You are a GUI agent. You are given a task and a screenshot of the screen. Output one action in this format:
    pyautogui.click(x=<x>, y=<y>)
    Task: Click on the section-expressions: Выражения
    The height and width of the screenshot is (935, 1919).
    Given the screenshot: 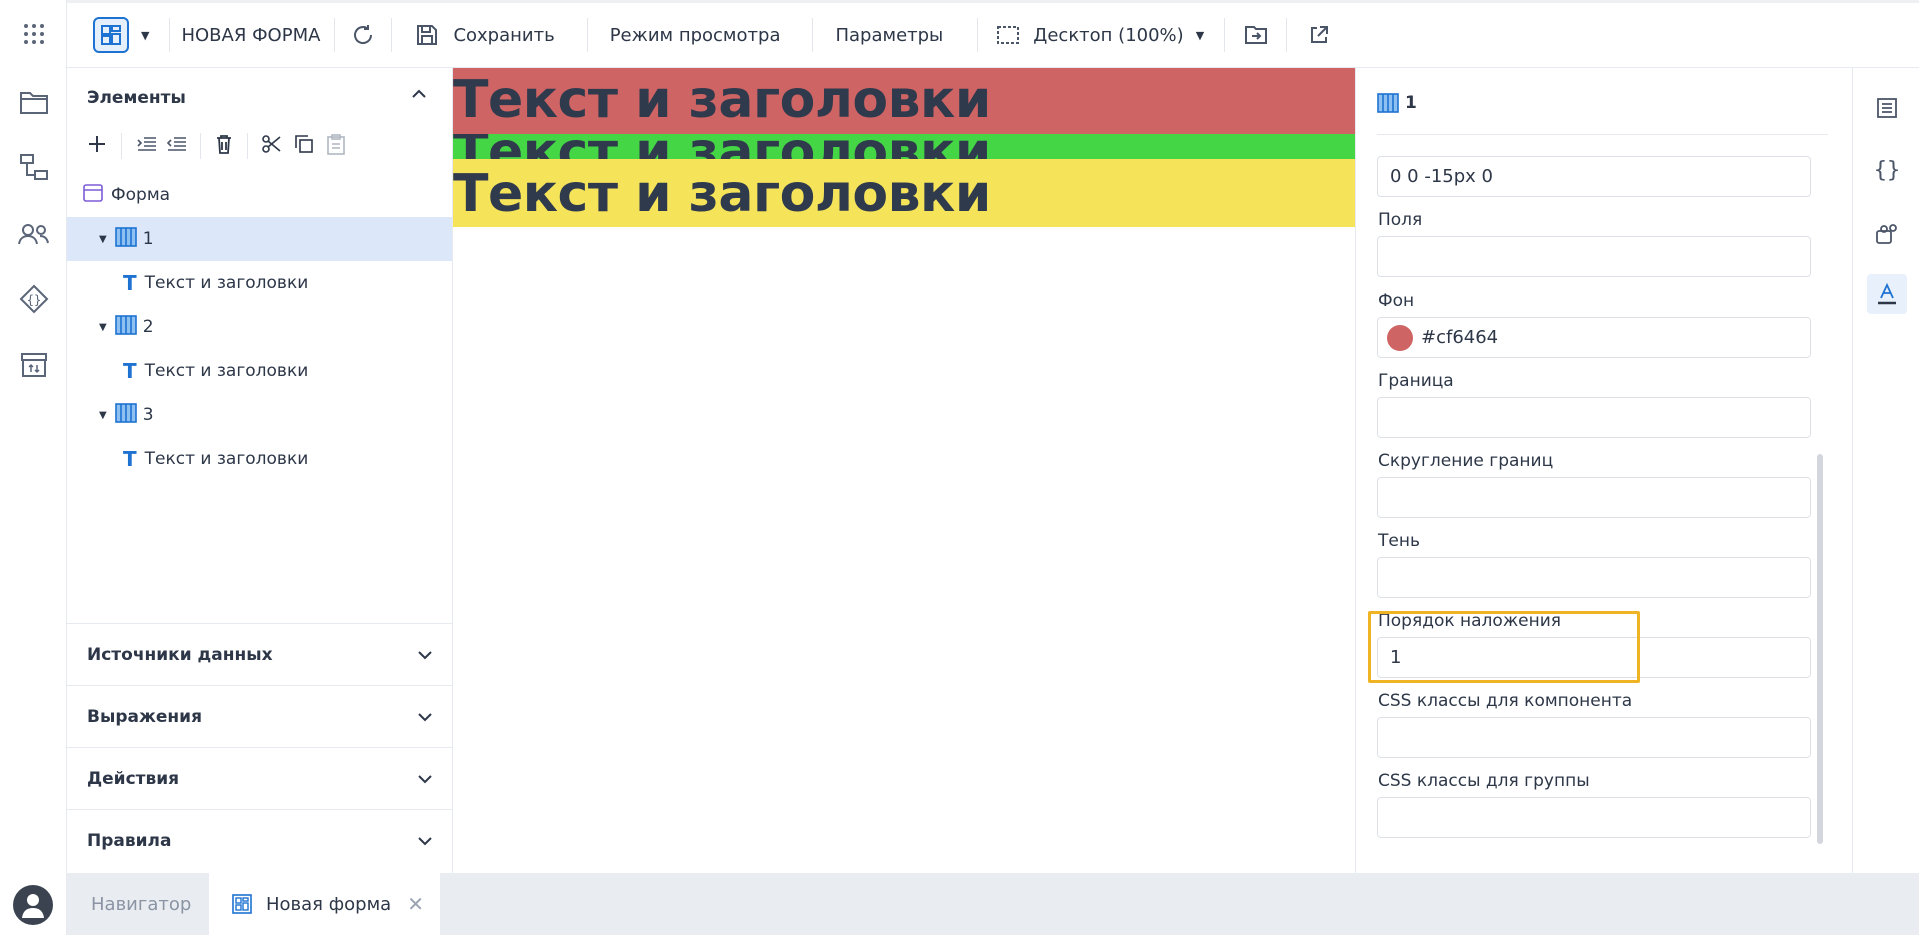 What is the action you would take?
    pyautogui.click(x=260, y=716)
    